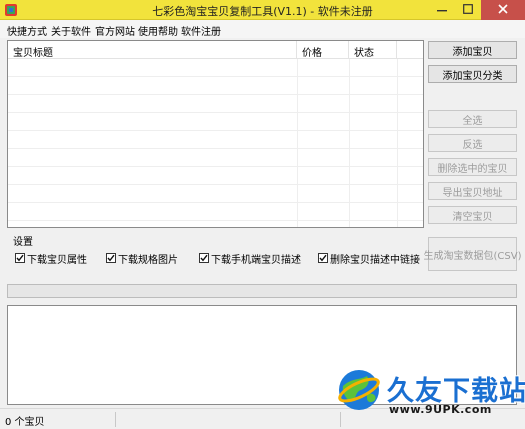 The height and width of the screenshot is (429, 525). I want to click on column-status: 状态, so click(373, 50).